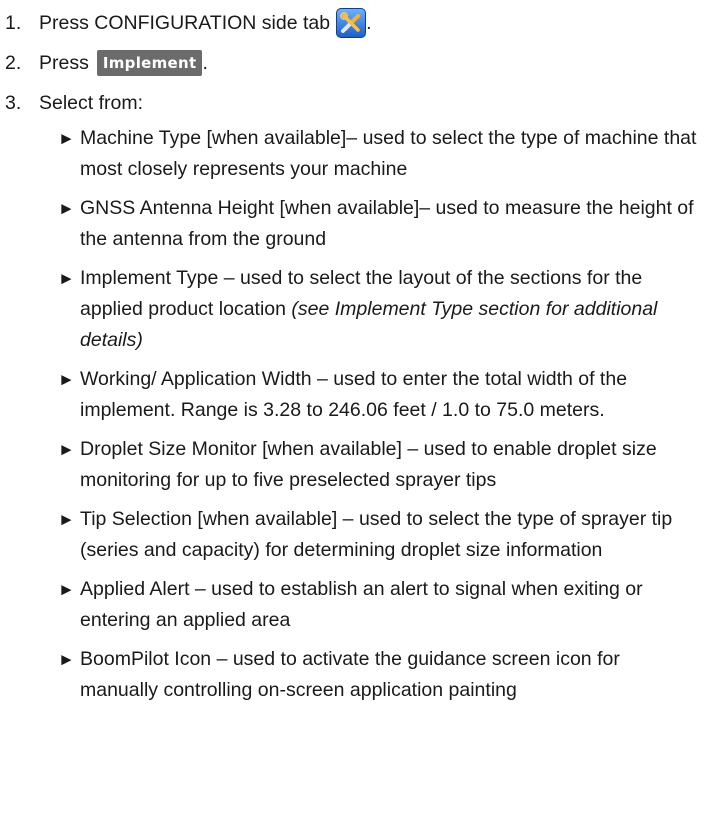 The image size is (707, 815). What do you see at coordinates (13, 62) in the screenshot?
I see `step-number: 2.` at bounding box center [13, 62].